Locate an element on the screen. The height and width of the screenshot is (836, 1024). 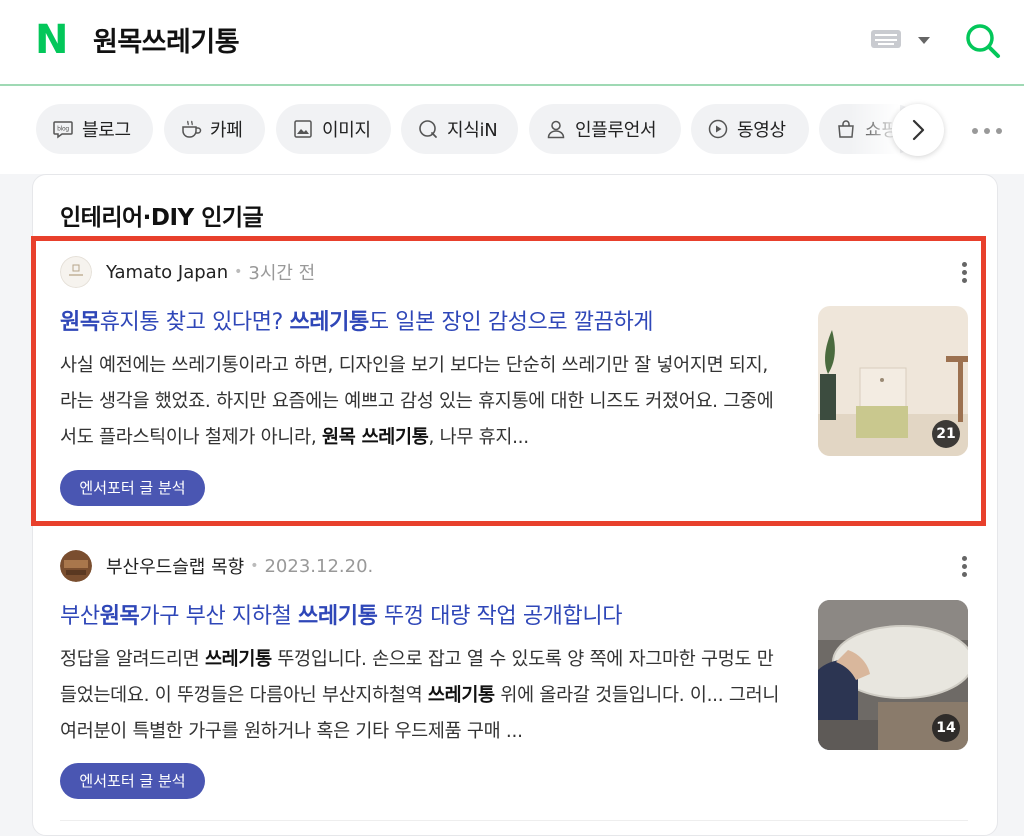
tab-video: 동영상 is located at coordinates (750, 129).